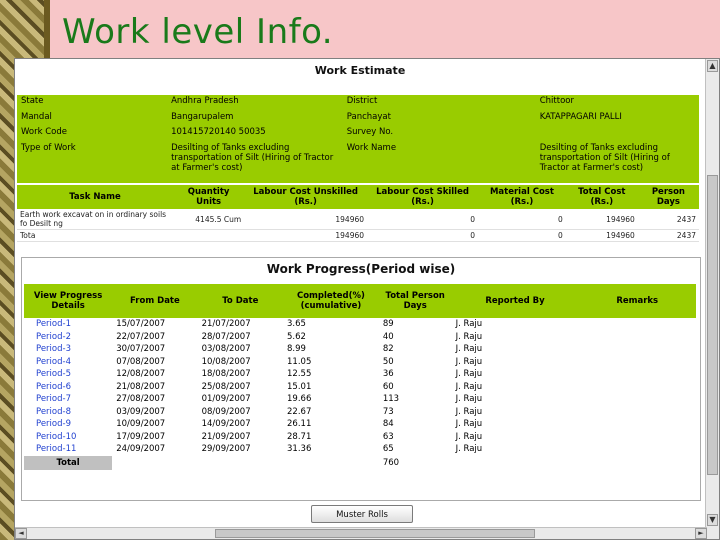 Image resolution: width=720 pixels, height=540 pixels. What do you see at coordinates (701, 533) in the screenshot?
I see `scroll-right-icon: ►` at bounding box center [701, 533].